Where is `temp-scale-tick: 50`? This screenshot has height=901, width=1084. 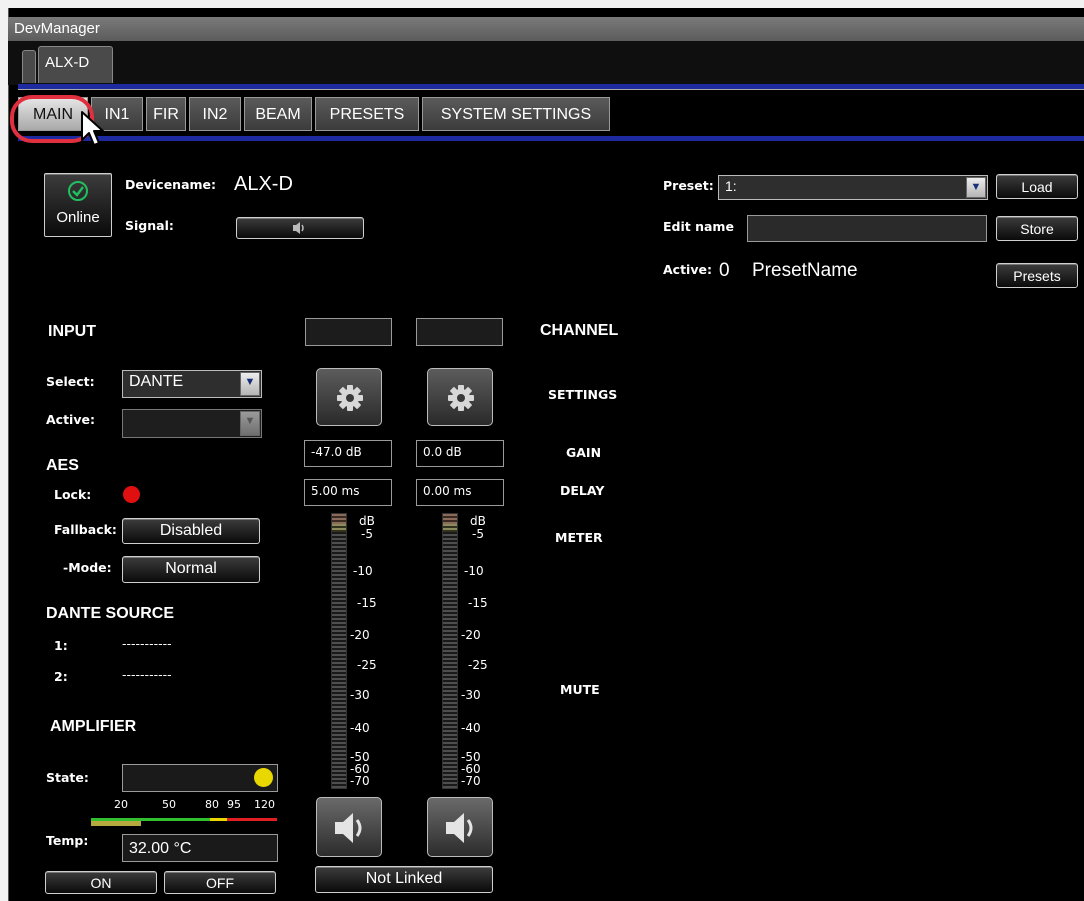
temp-scale-tick: 50 is located at coordinates (169, 804).